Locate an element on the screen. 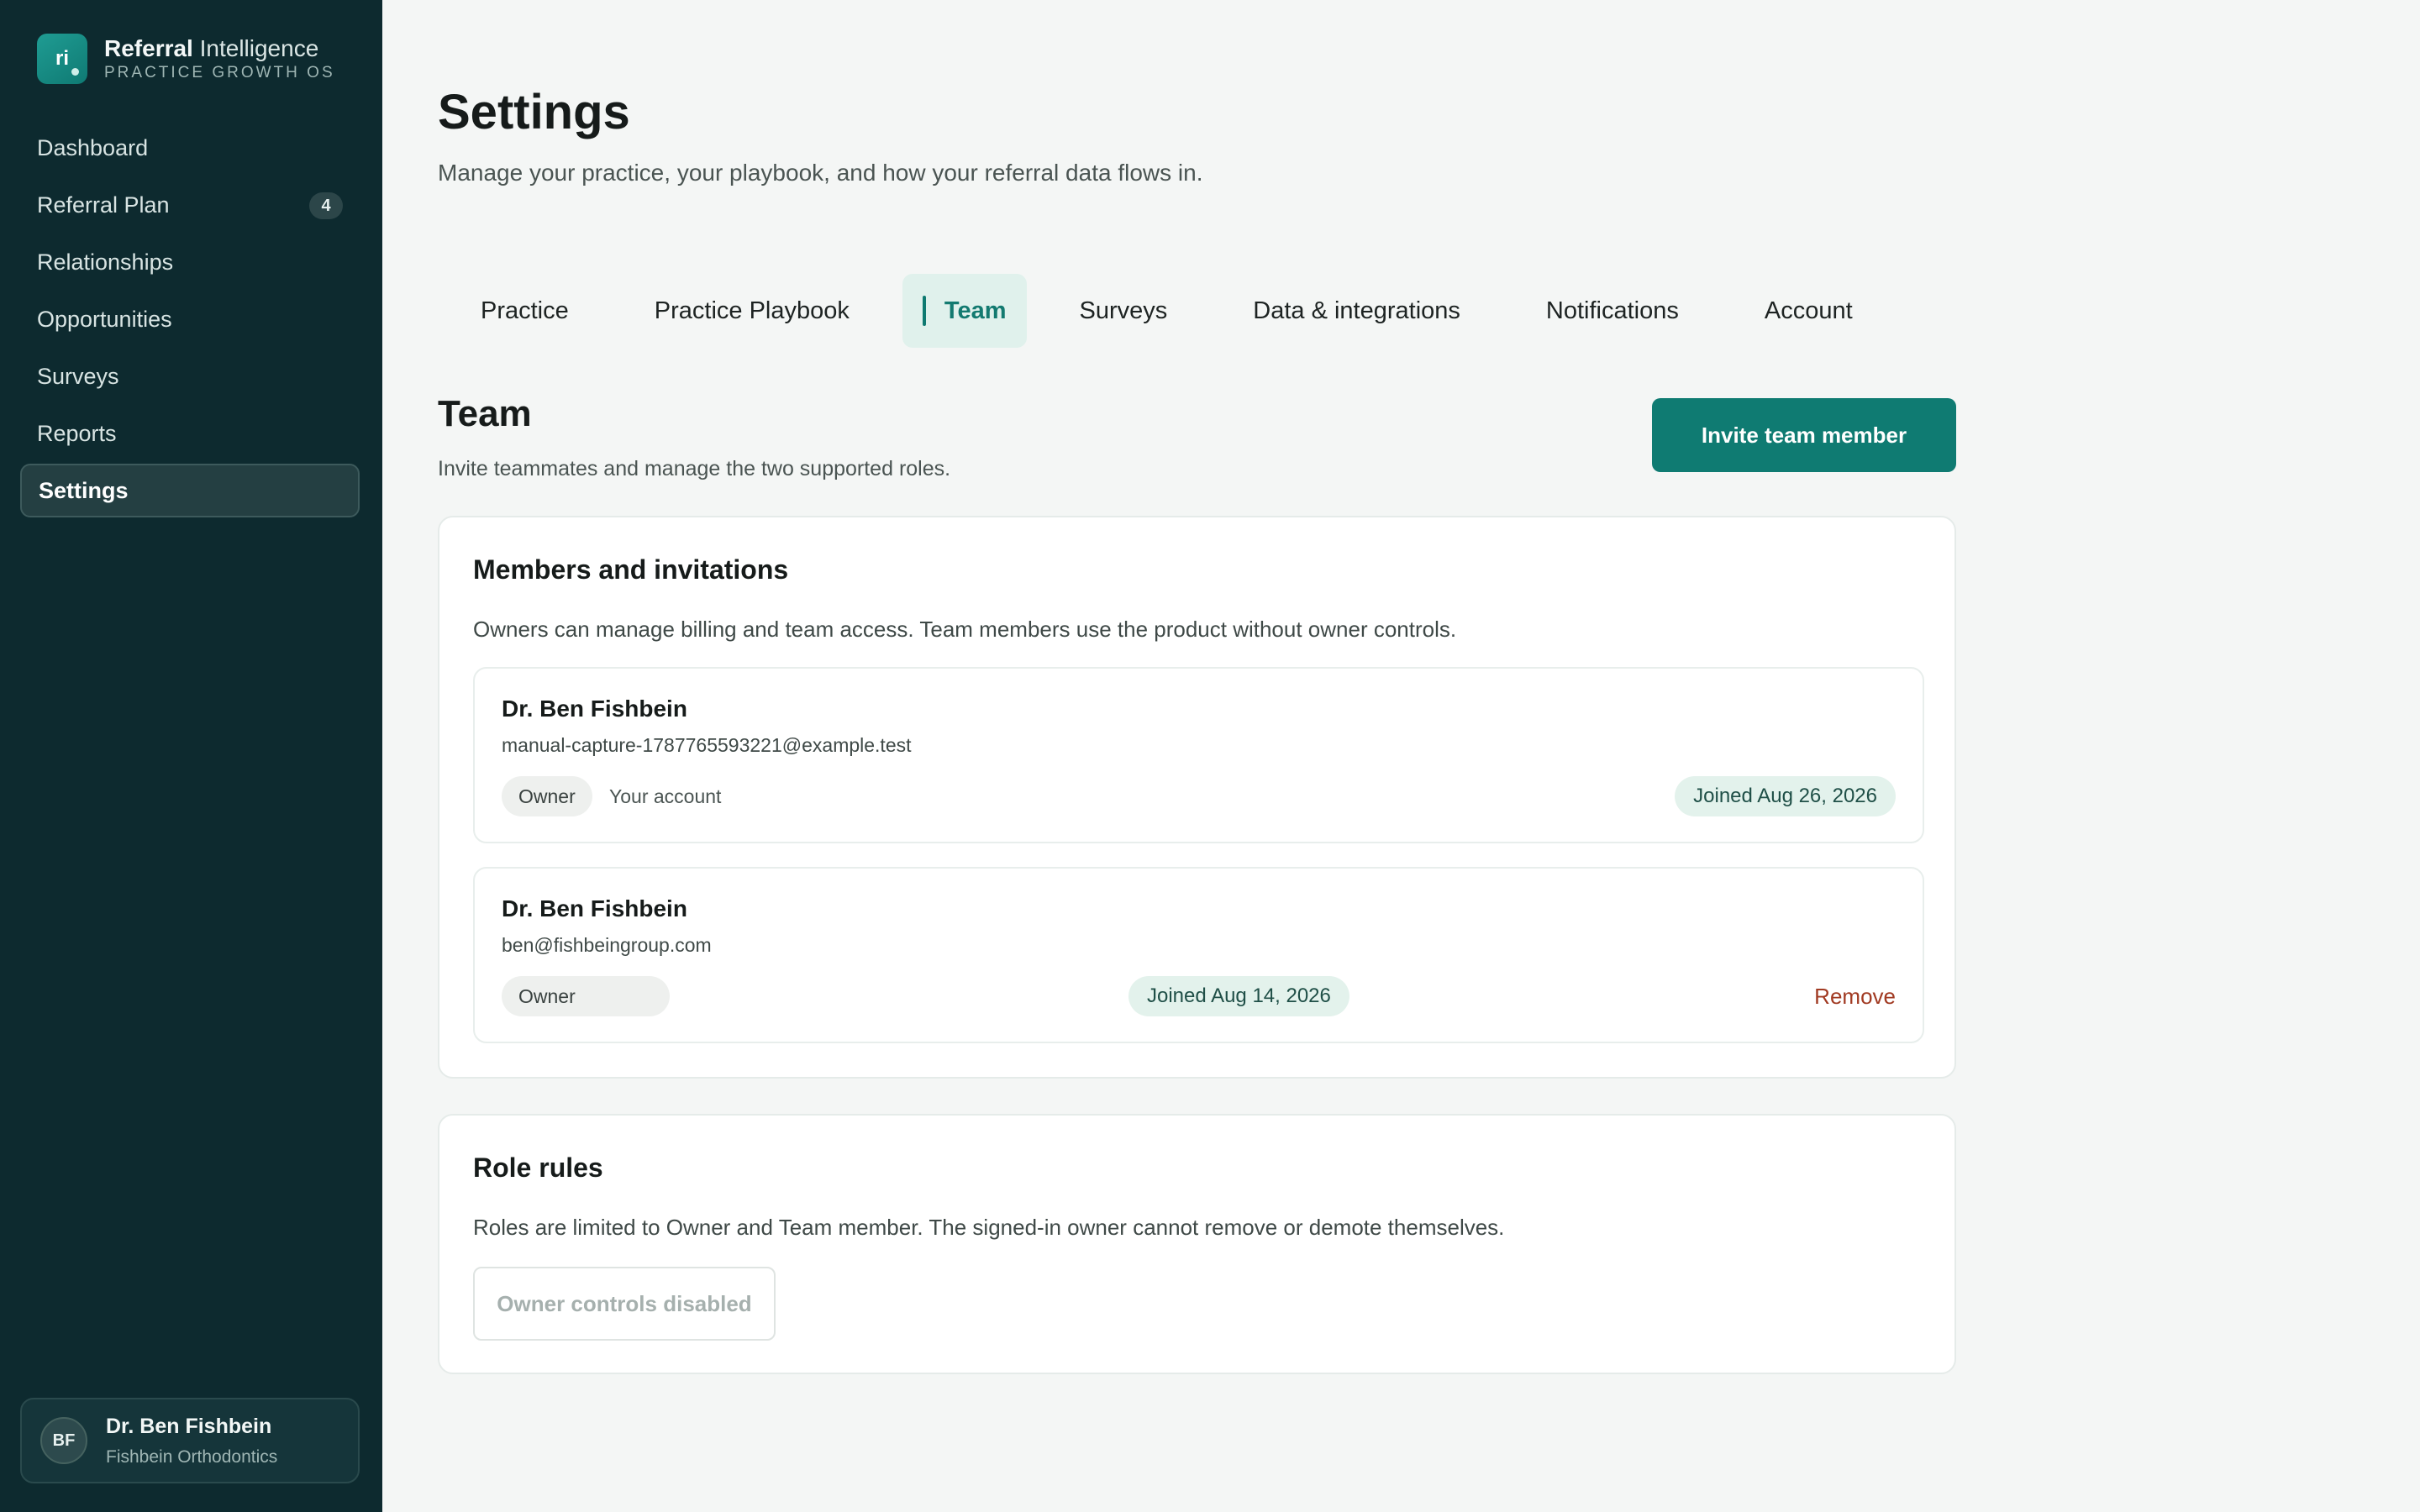 This screenshot has height=1512, width=2420. role-select: Owner is located at coordinates (586, 996).